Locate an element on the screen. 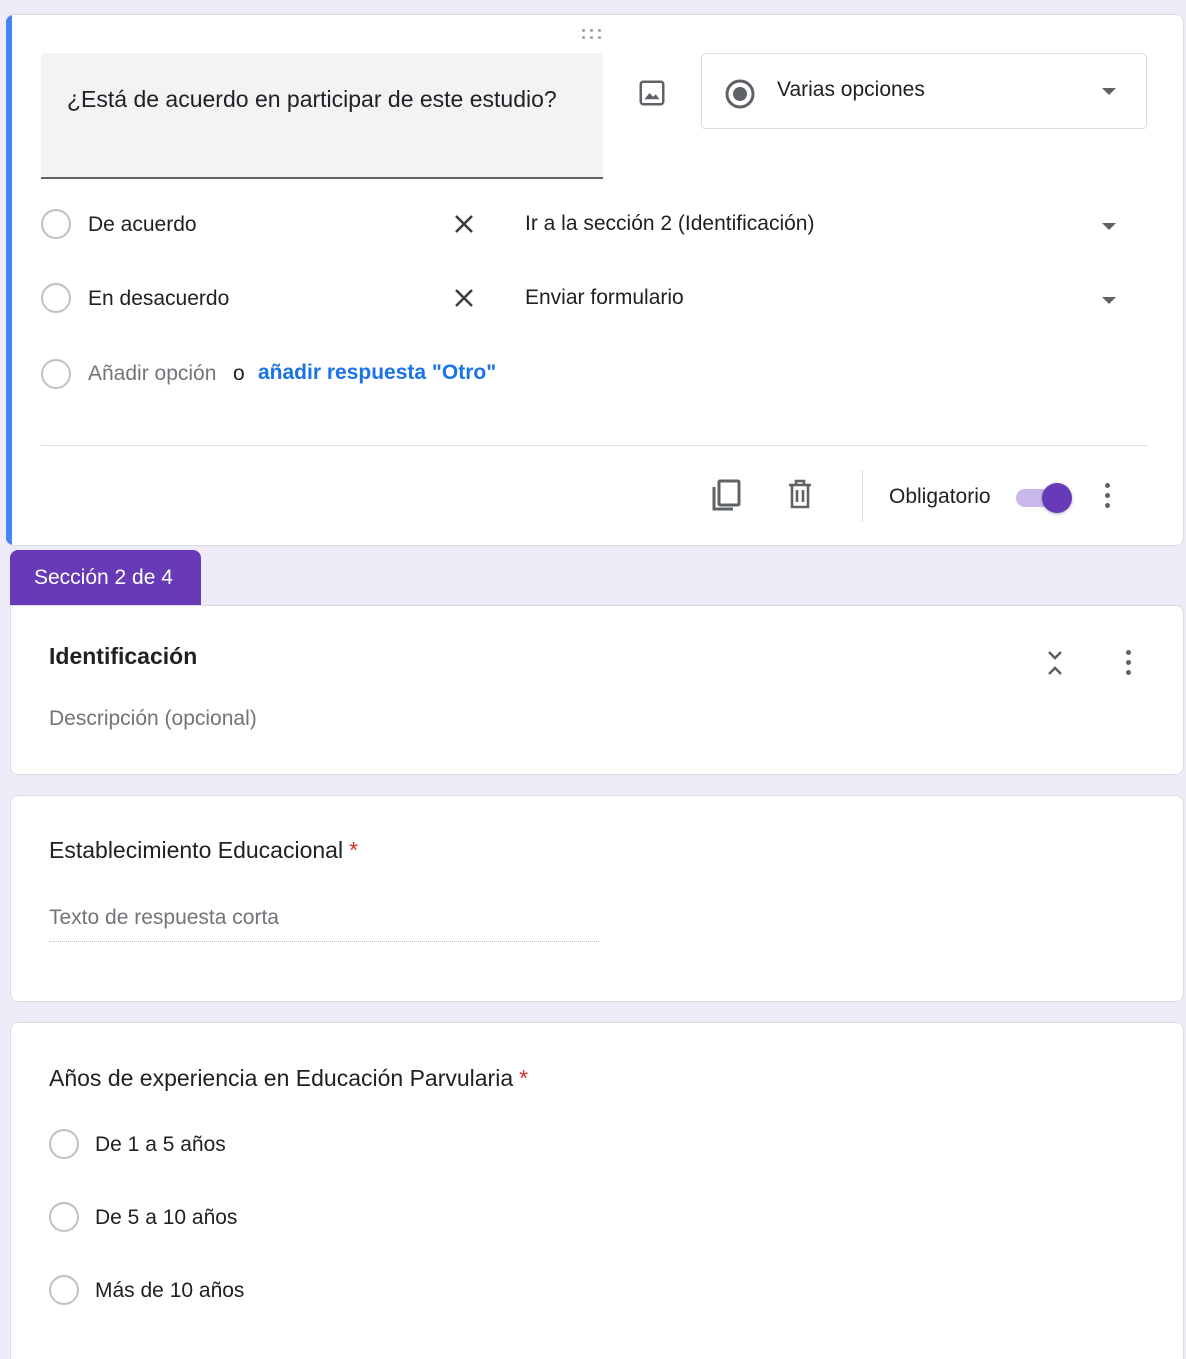 Image resolution: width=1186 pixels, height=1359 pixels. option-label: De acuerdo is located at coordinates (142, 225).